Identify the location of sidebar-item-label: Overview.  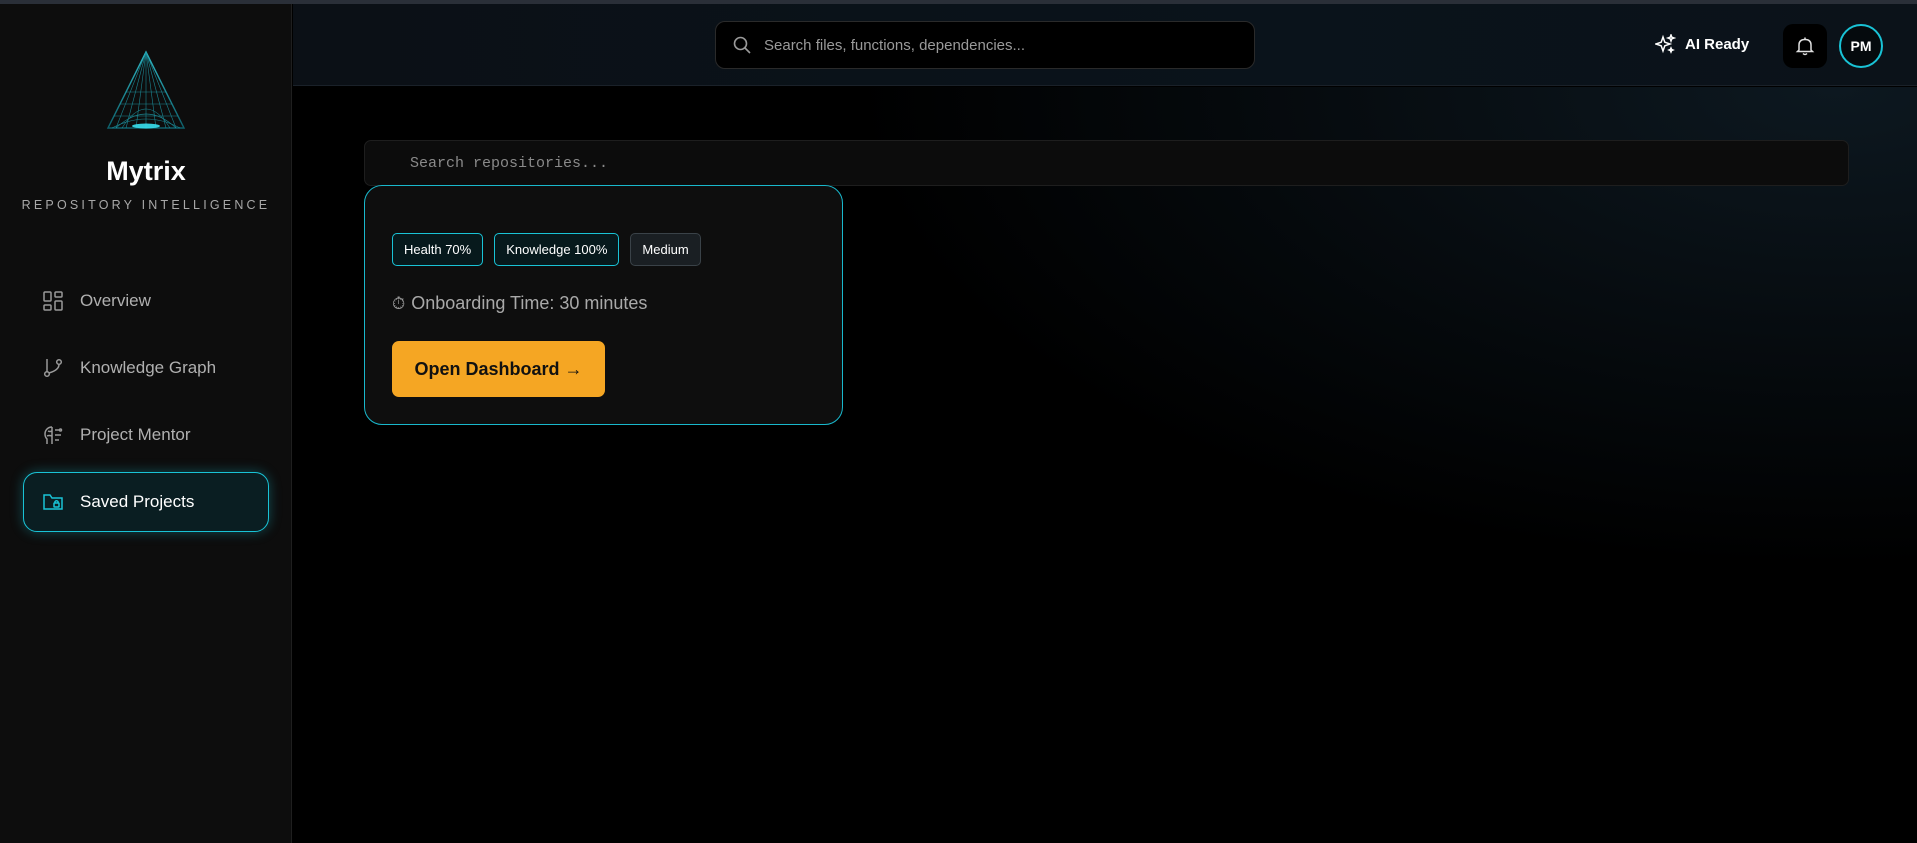
(115, 300).